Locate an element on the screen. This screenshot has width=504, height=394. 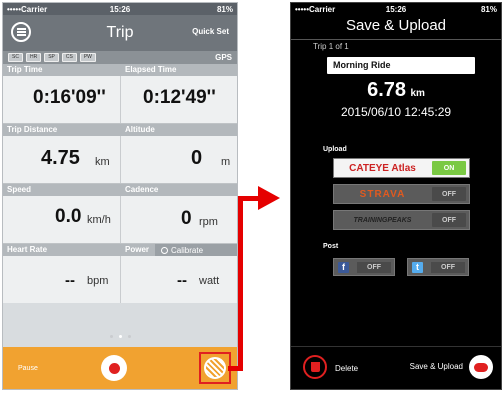
connector-line-vertical is located at coordinates (240, 283).